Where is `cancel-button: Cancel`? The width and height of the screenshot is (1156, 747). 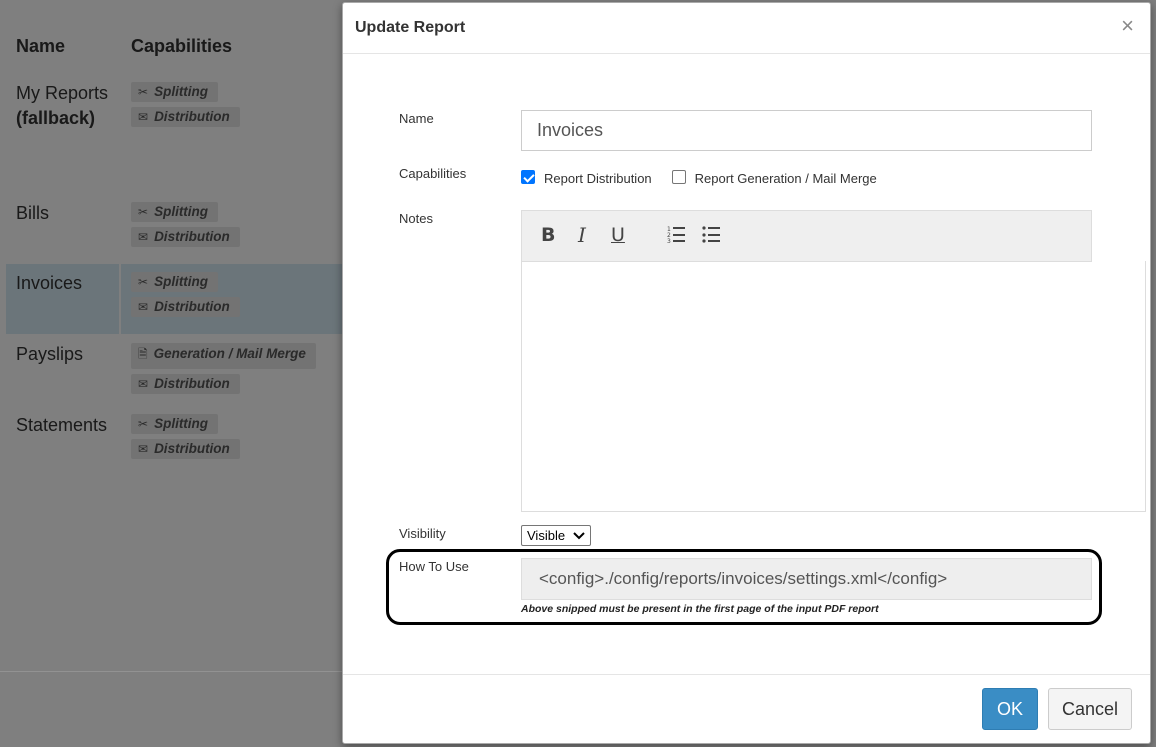
cancel-button: Cancel is located at coordinates (1090, 709).